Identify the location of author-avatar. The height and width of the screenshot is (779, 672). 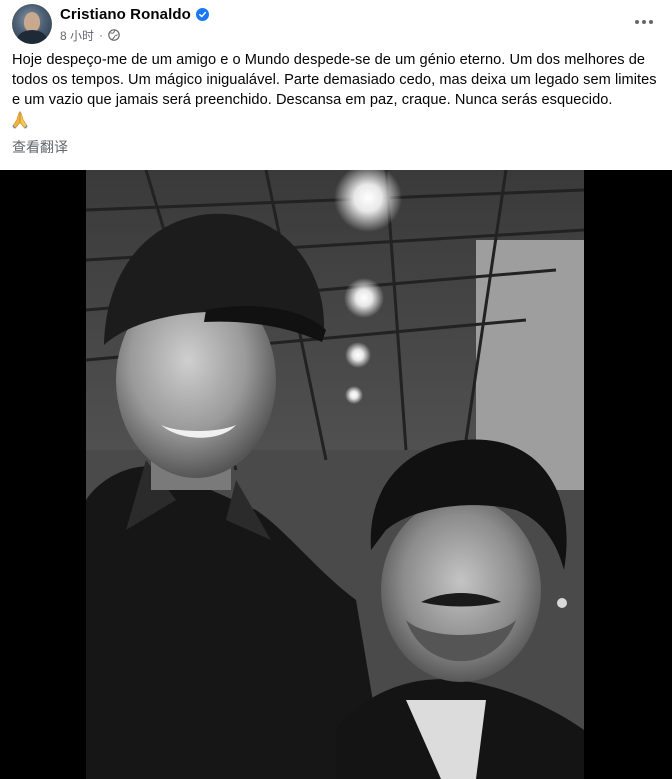
(32, 24).